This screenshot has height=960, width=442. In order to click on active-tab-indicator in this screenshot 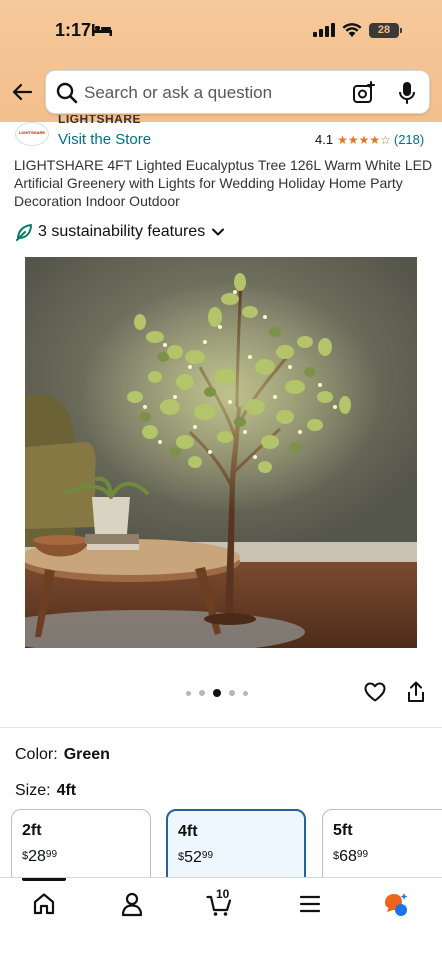, I will do `click(44, 879)`.